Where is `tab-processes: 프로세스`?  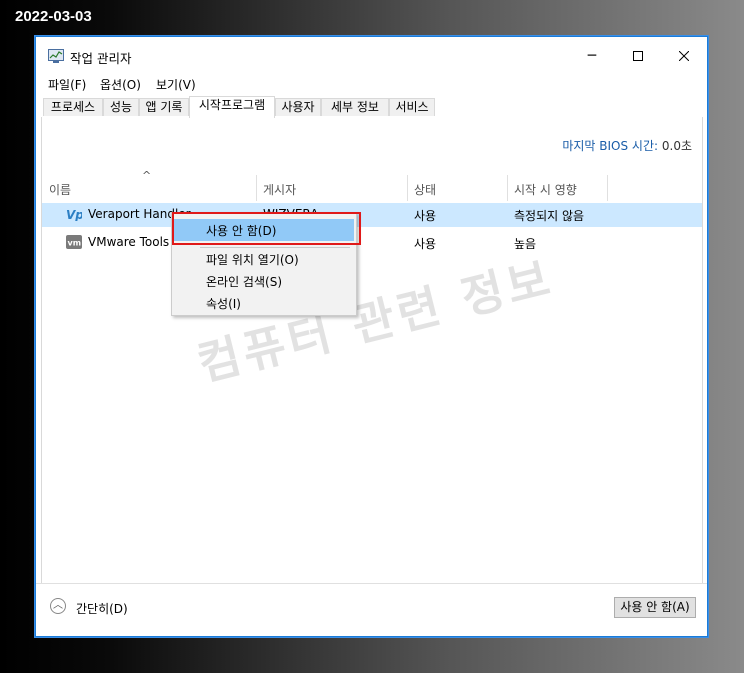 tab-processes: 프로세스 is located at coordinates (73, 107).